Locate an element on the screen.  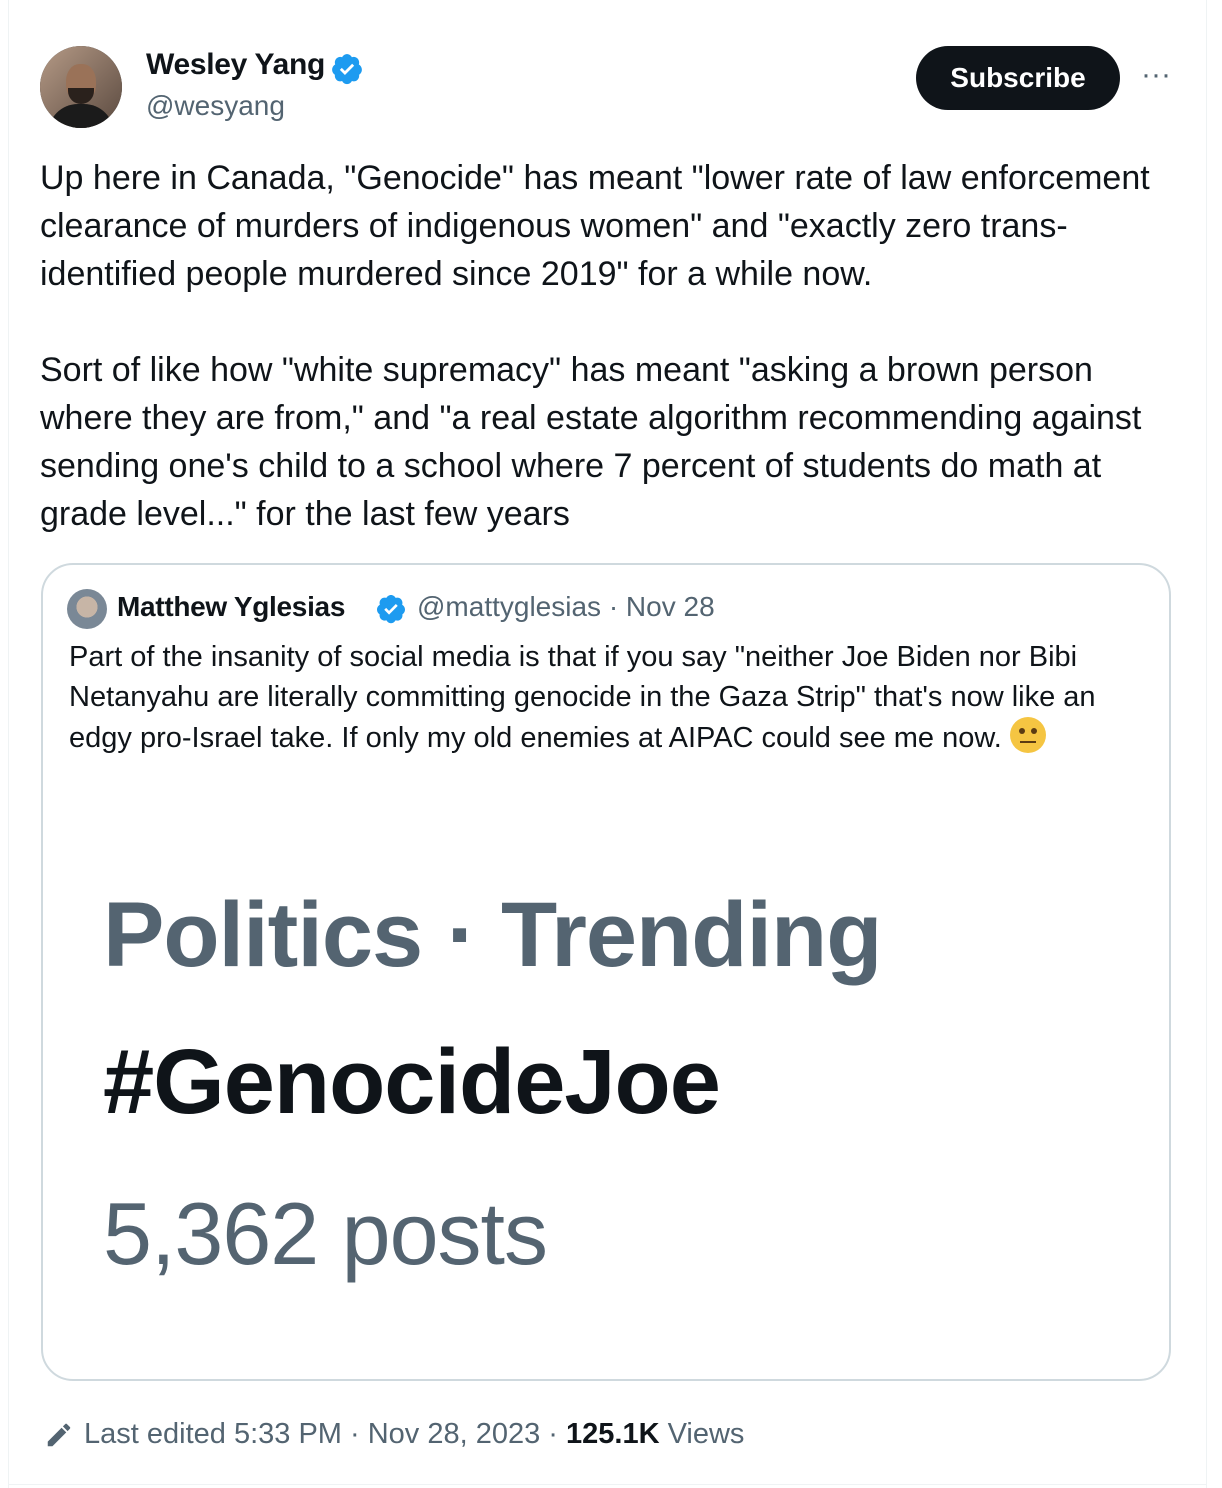
quote-handle-date: @mattyglesias · Nov 28 is located at coordinates (566, 607).